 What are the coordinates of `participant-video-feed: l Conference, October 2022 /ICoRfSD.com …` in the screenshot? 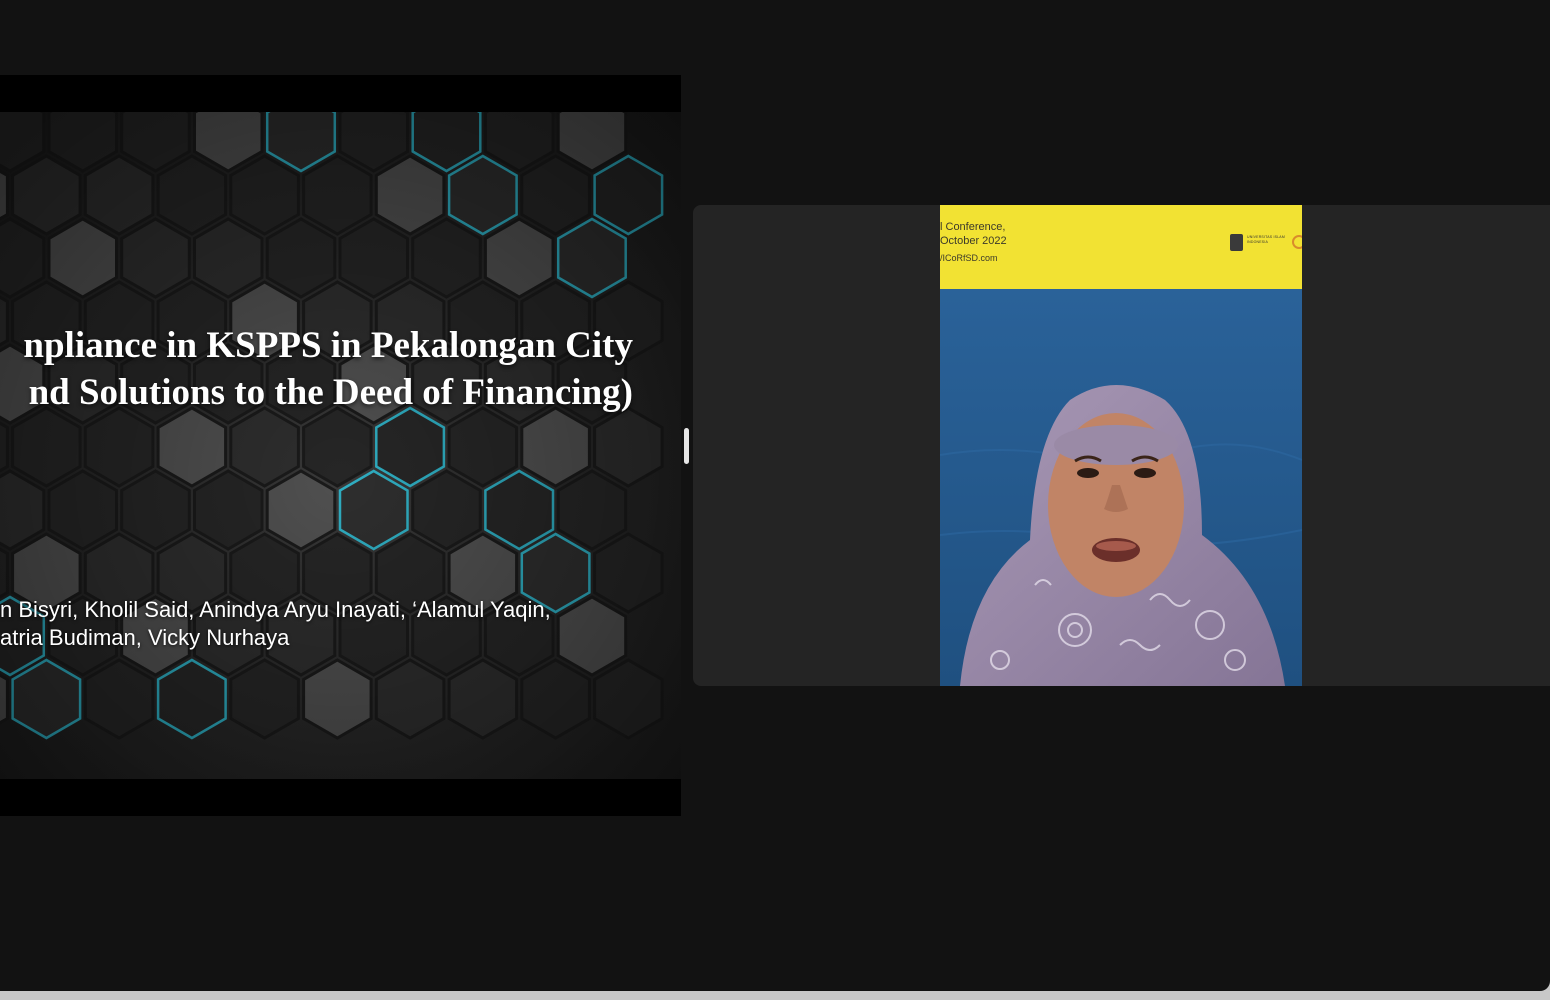 It's located at (1121, 445).